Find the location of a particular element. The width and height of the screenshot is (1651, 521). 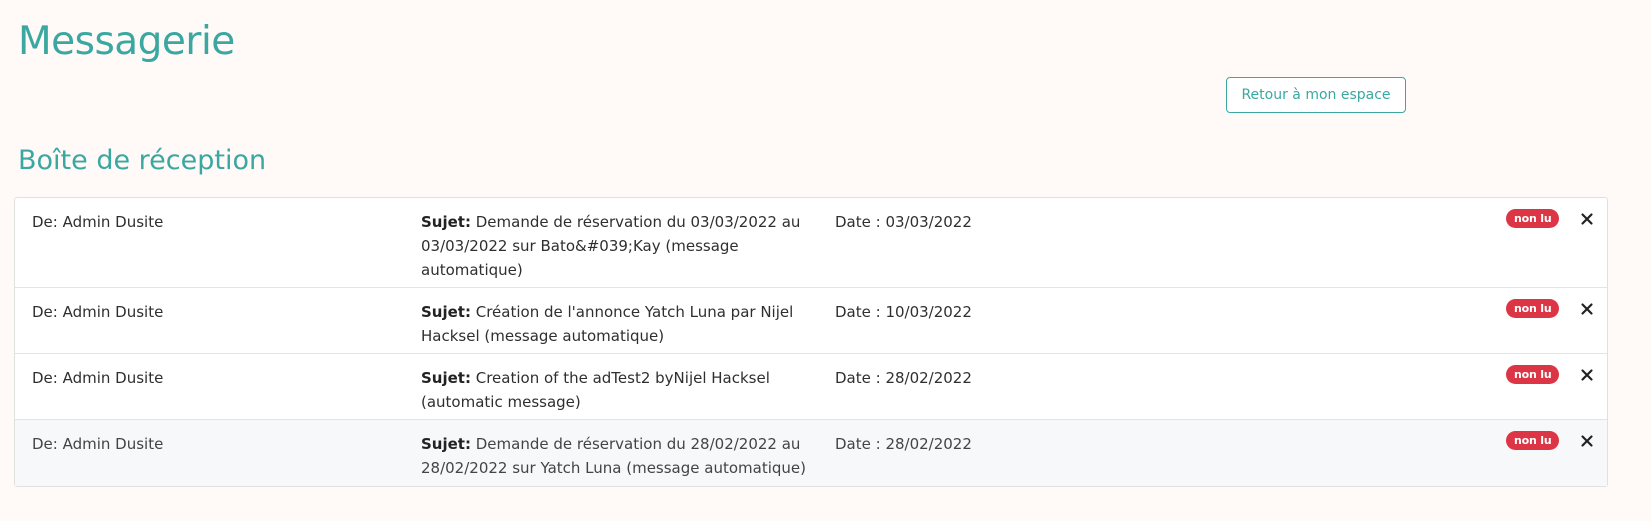

page-title: Messagerie is located at coordinates (126, 41).